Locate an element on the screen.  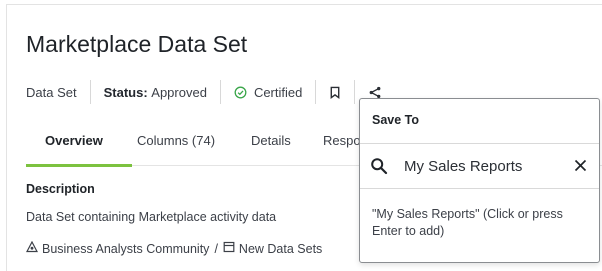
community-icon is located at coordinates (34, 248).